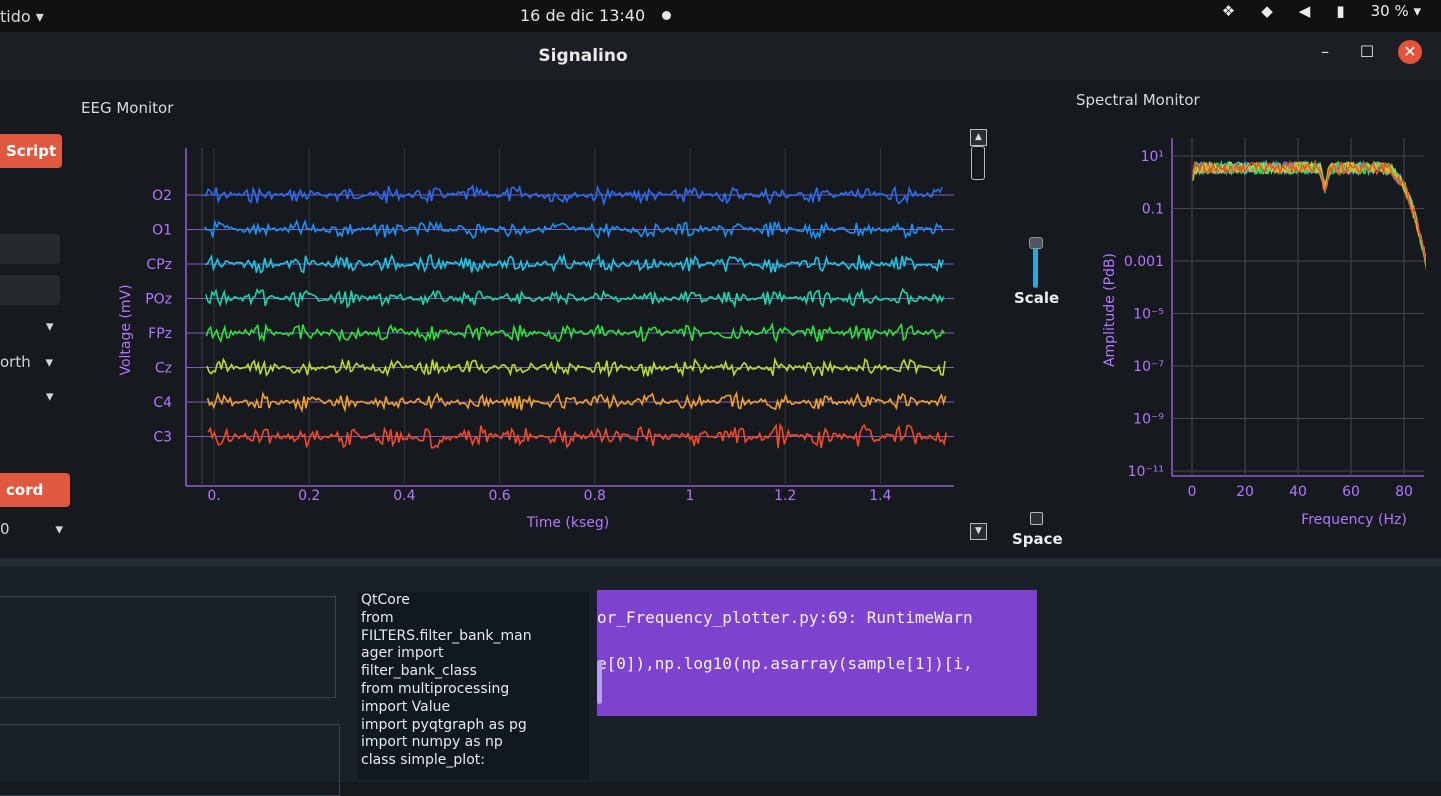  Describe the element at coordinates (568, 523) in the screenshot. I see `eeg-x-axis-label: Time (kseg)` at that location.